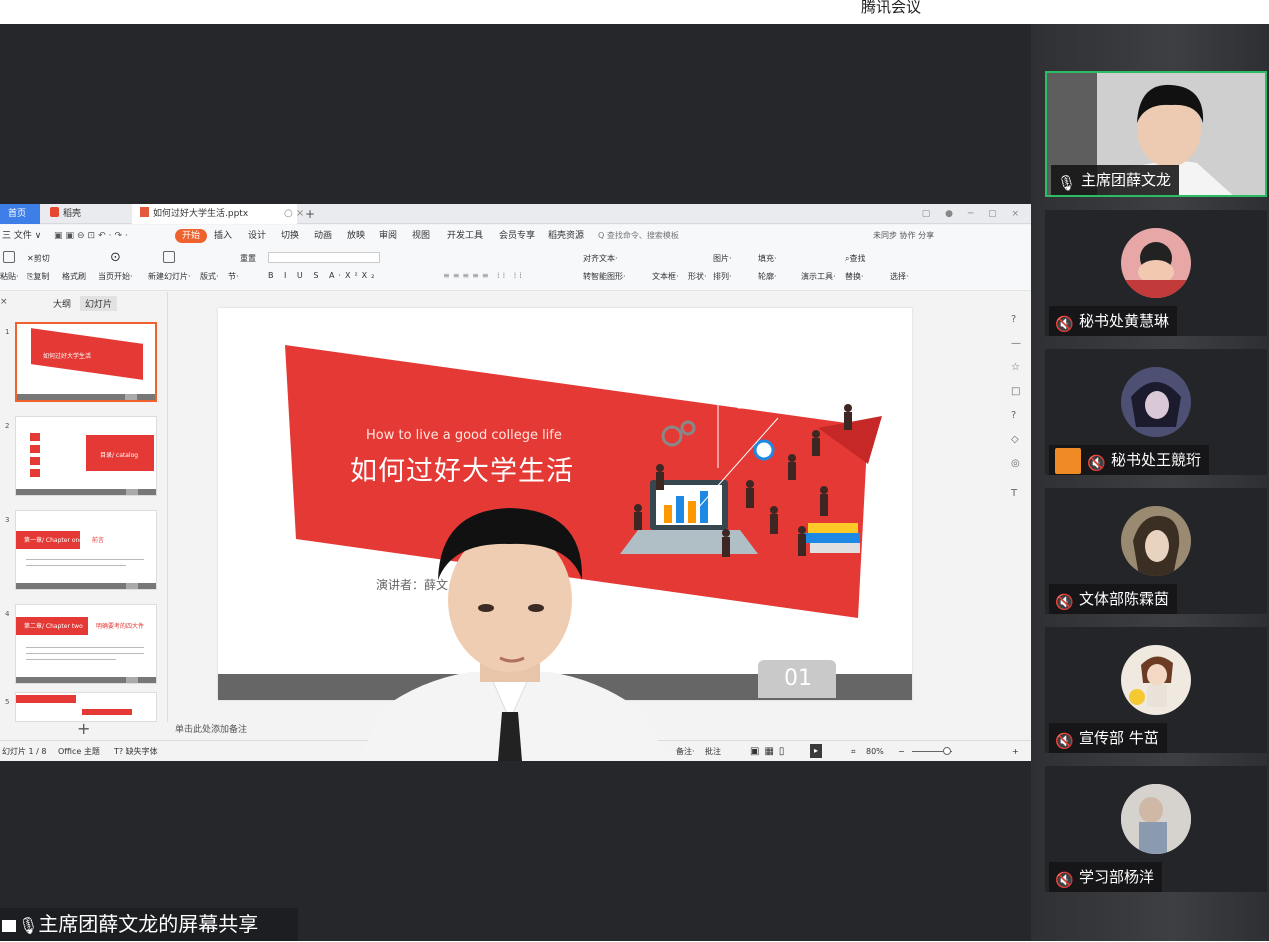  Describe the element at coordinates (638, 236) in the screenshot. I see `command-search: Q 查找命令、搜索模板` at that location.